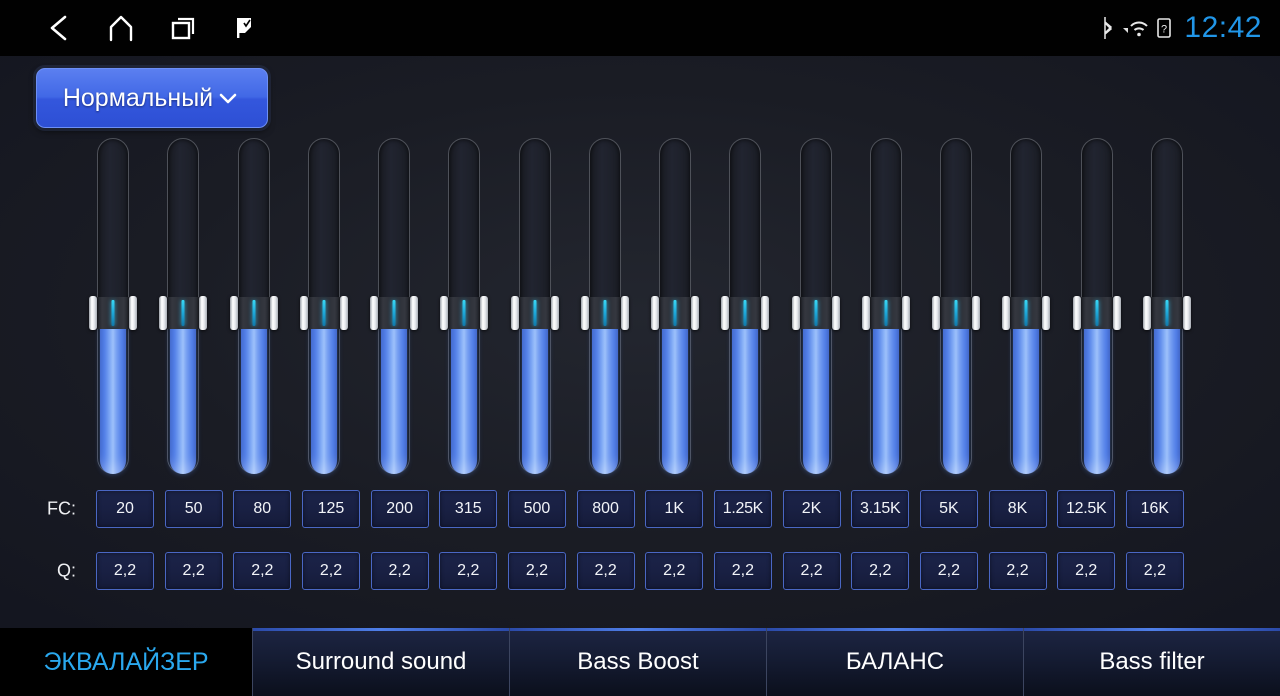 Image resolution: width=1280 pixels, height=696 pixels. I want to click on fc-cell: 1.25K, so click(742, 509).